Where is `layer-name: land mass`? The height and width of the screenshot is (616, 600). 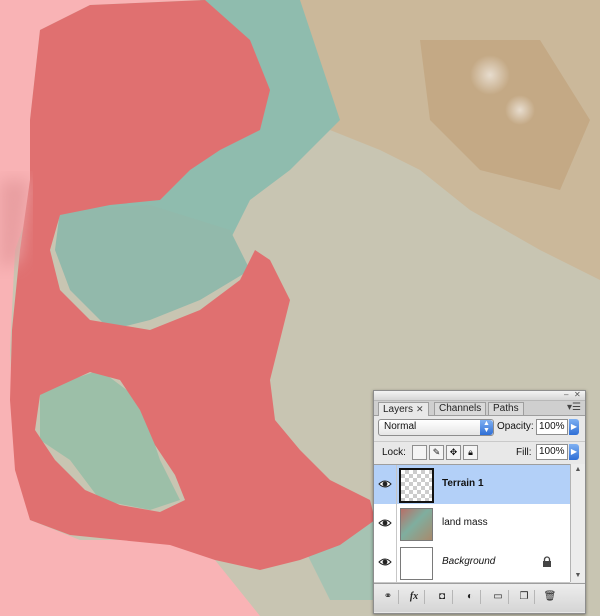 layer-name: land mass is located at coordinates (465, 522).